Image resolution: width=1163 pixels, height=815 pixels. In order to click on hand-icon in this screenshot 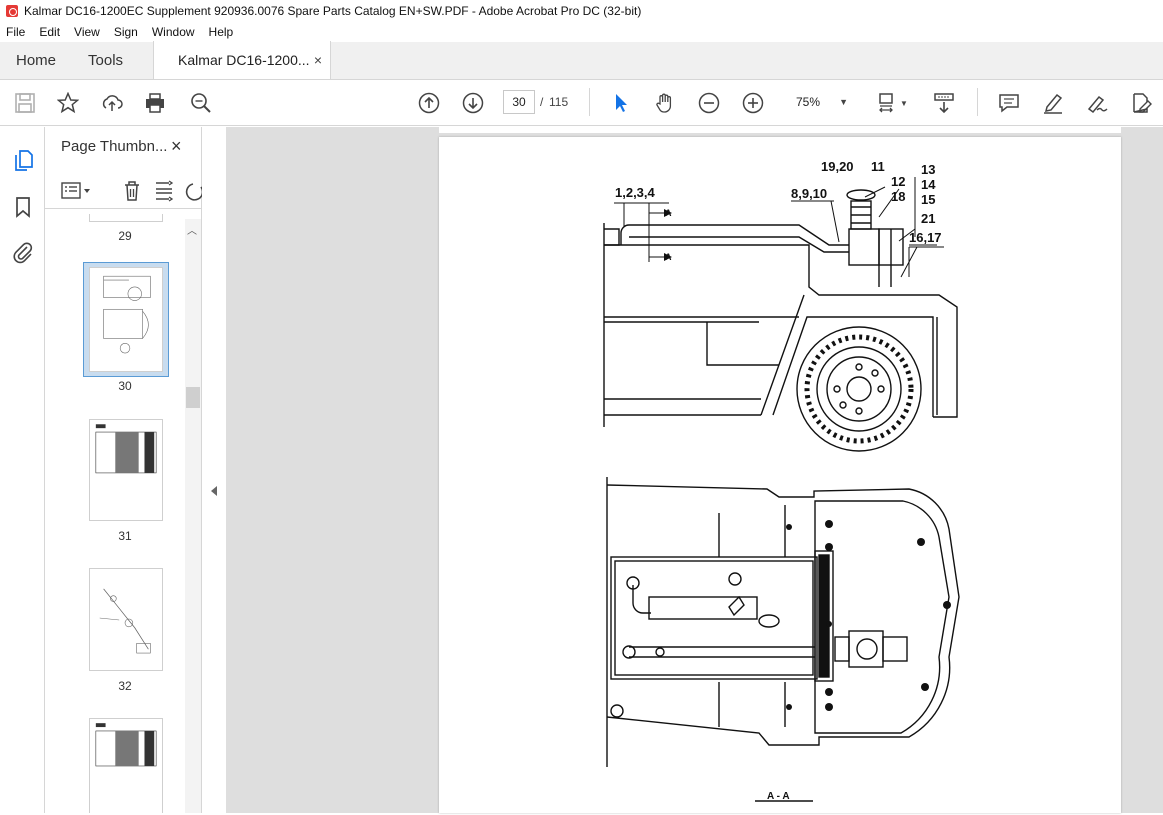, I will do `click(665, 103)`.